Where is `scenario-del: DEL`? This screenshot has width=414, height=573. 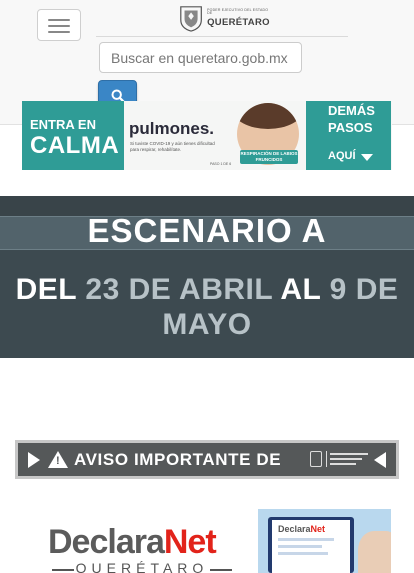
scenario-del: DEL is located at coordinates (46, 289).